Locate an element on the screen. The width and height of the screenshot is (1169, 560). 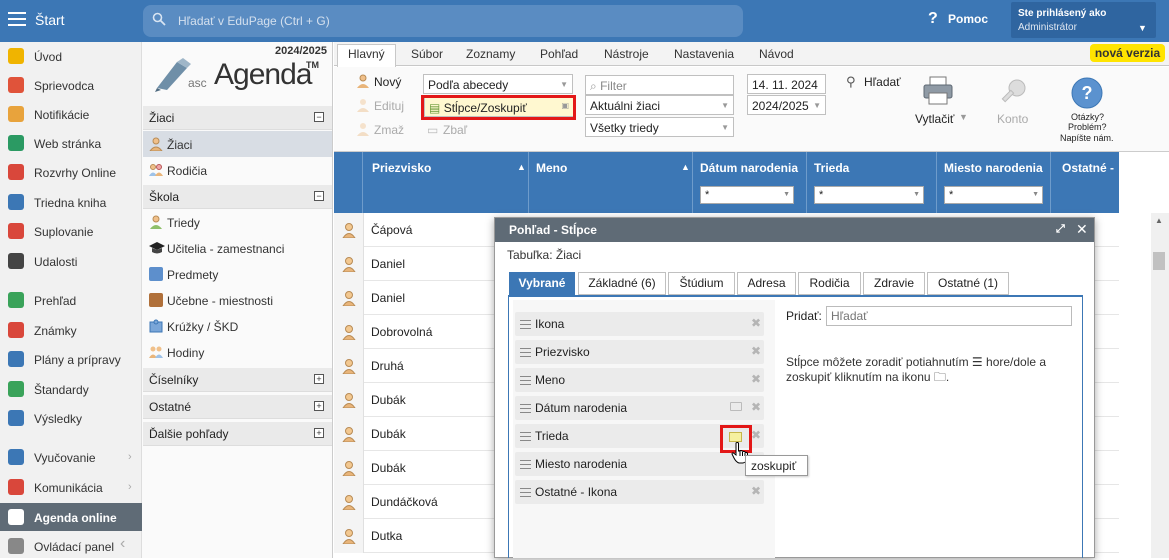
col-header-surname: Priezvisko is located at coordinates (401, 168).